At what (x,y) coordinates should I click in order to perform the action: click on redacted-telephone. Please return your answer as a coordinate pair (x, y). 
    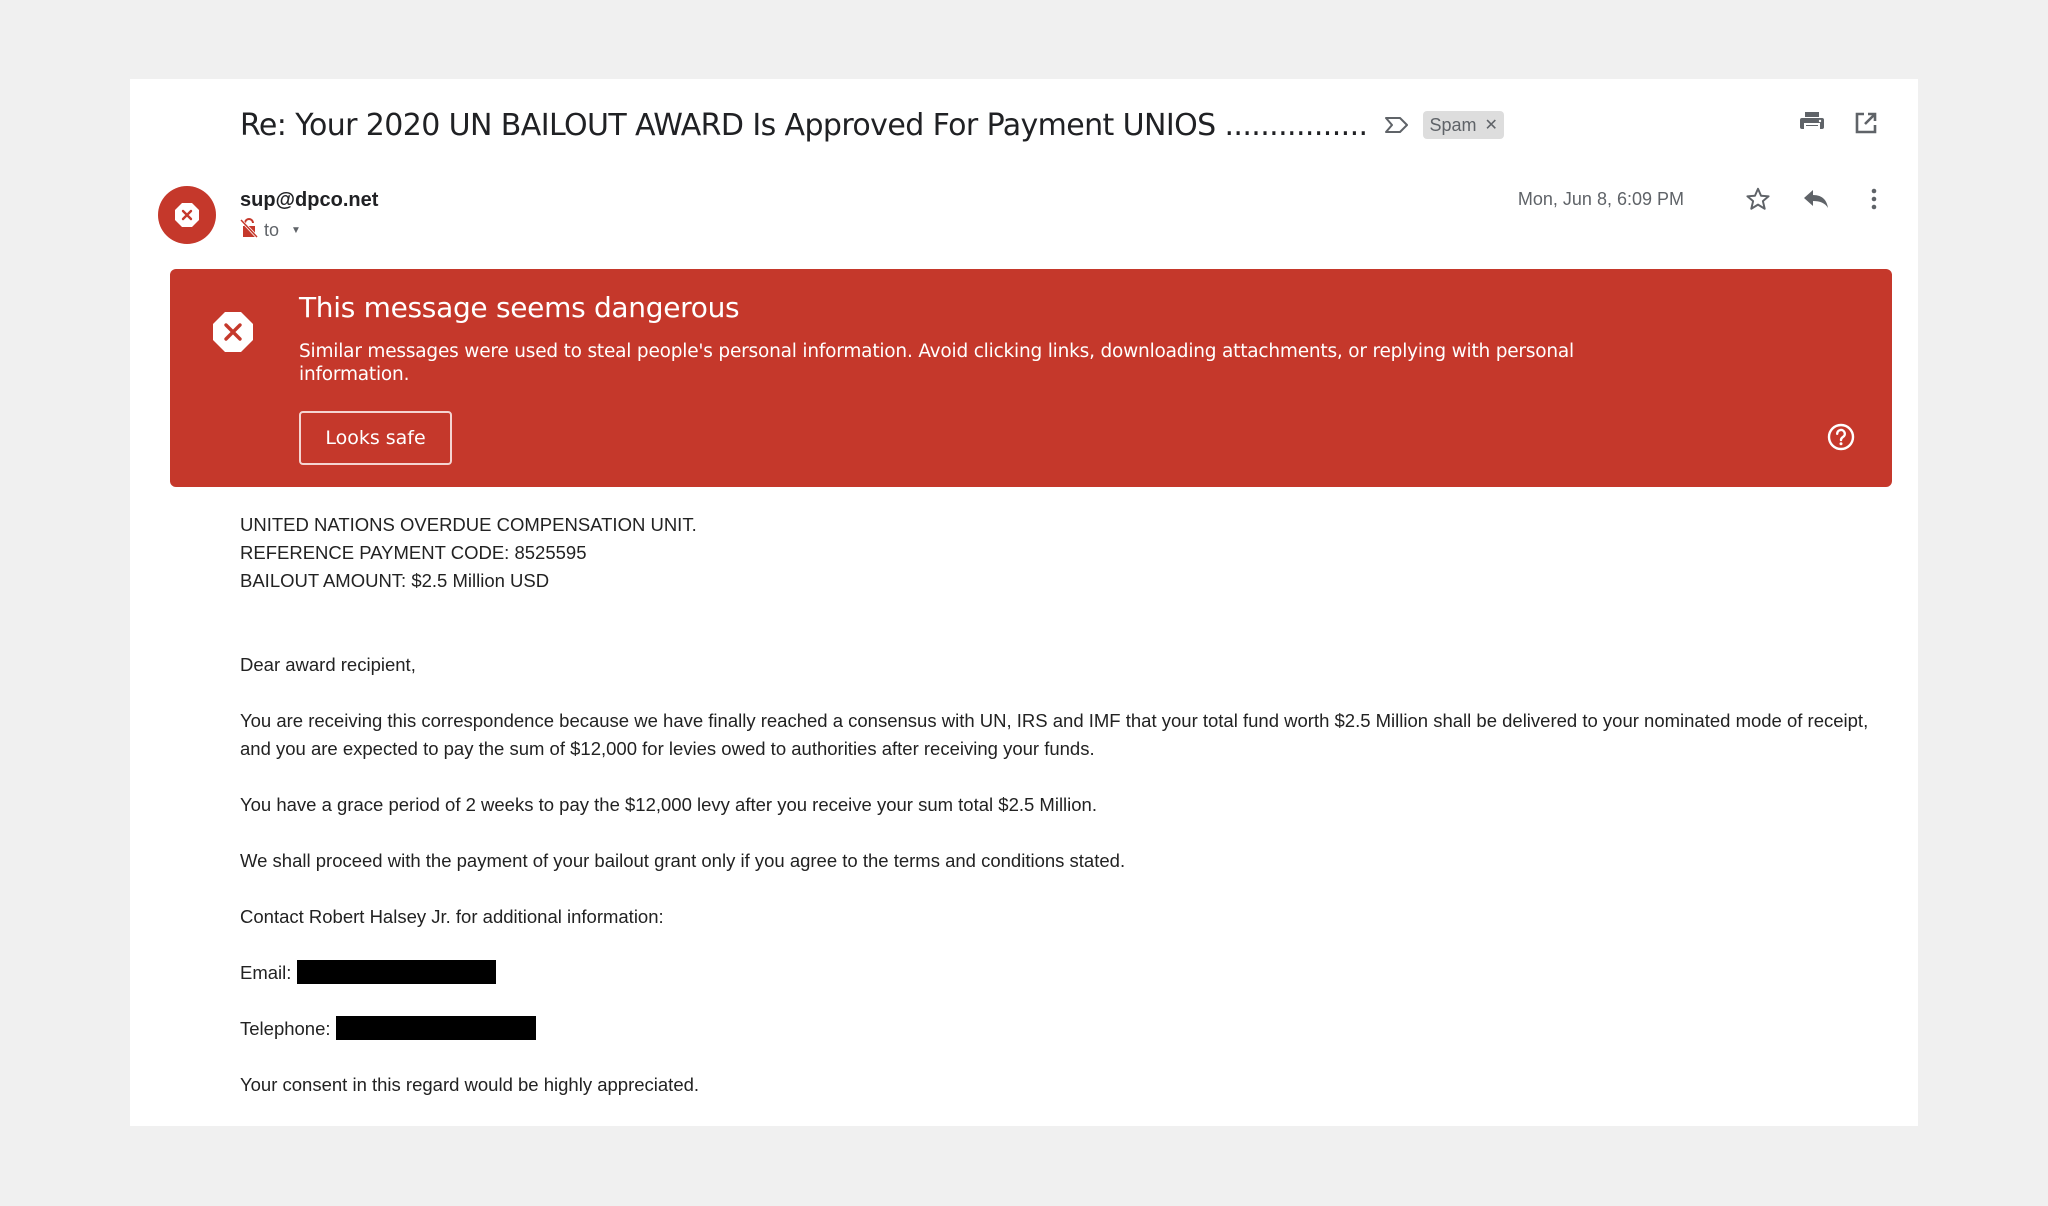
    Looking at the image, I should click on (435, 1028).